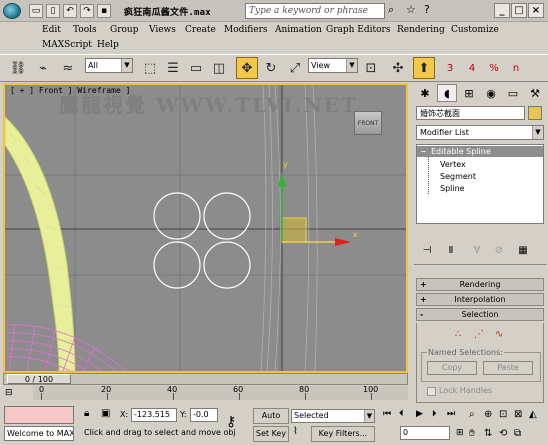  I want to click on lock-selection-icon: 🔒︎, so click(86, 413).